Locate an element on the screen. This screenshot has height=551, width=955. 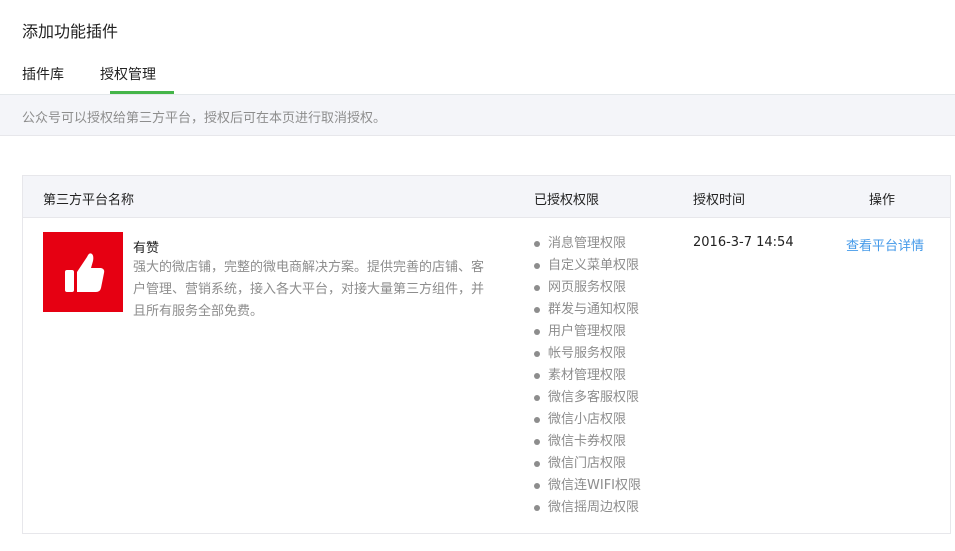
permission-label: 网页服务权限 is located at coordinates (587, 287).